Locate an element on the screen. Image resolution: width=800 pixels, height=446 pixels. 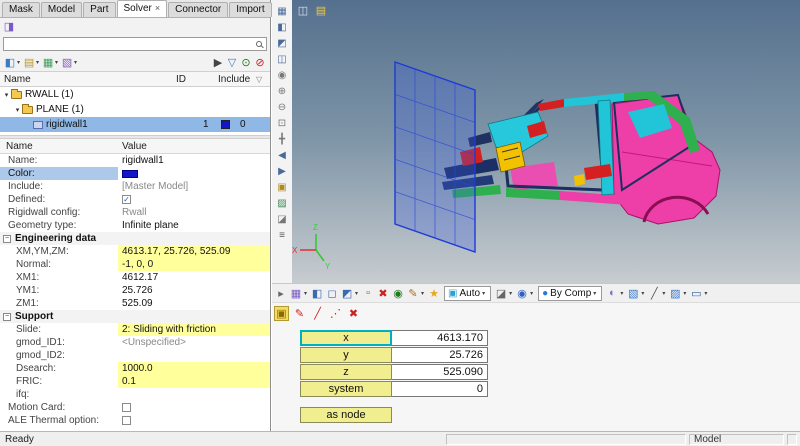
tab-connector: Connector is located at coordinates (198, 9).